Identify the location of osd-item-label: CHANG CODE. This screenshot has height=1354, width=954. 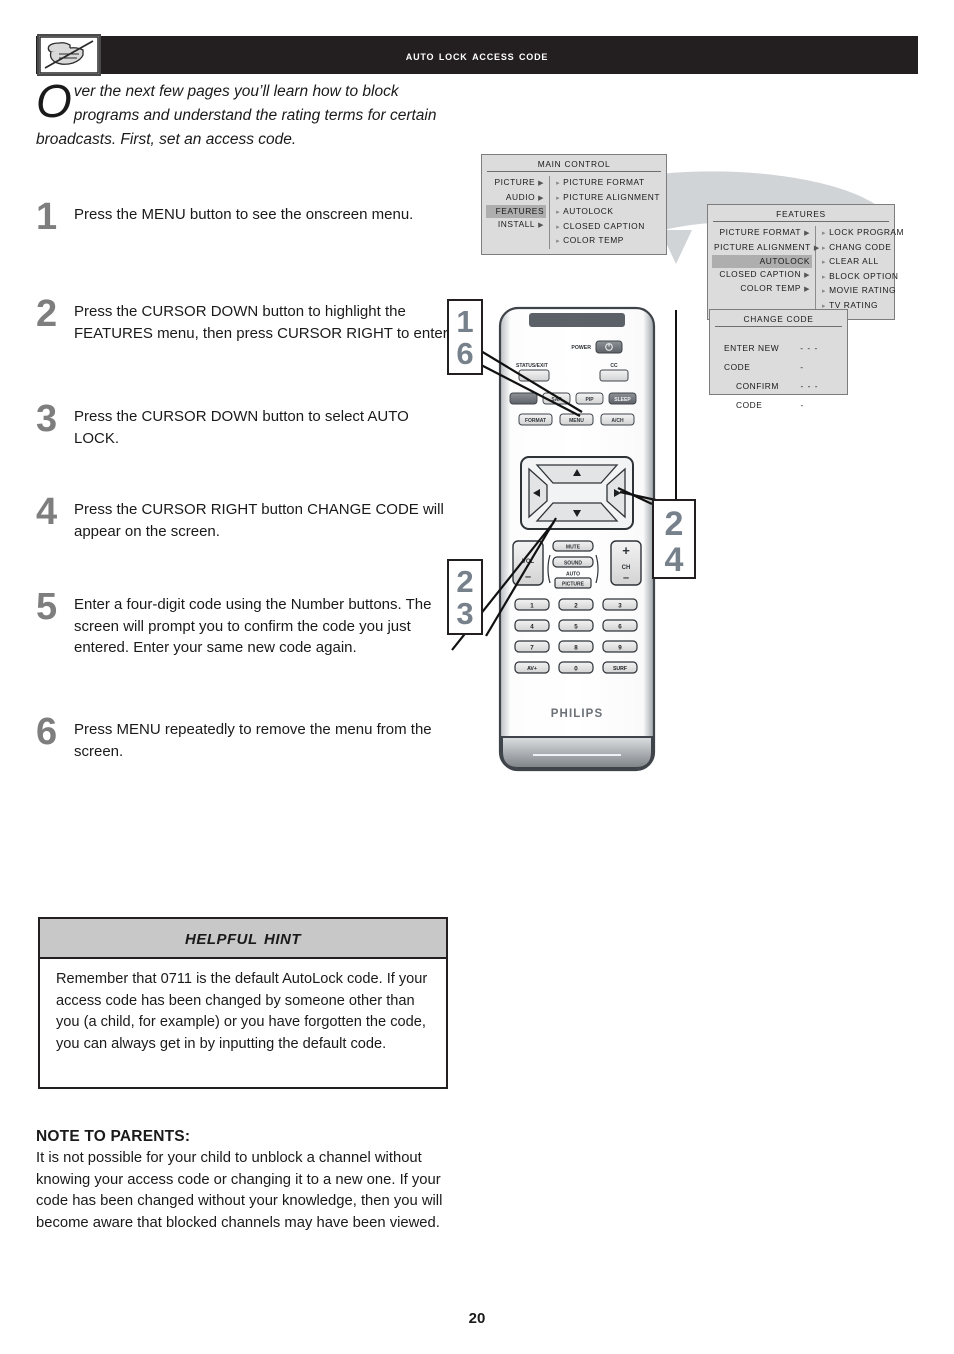
(860, 246).